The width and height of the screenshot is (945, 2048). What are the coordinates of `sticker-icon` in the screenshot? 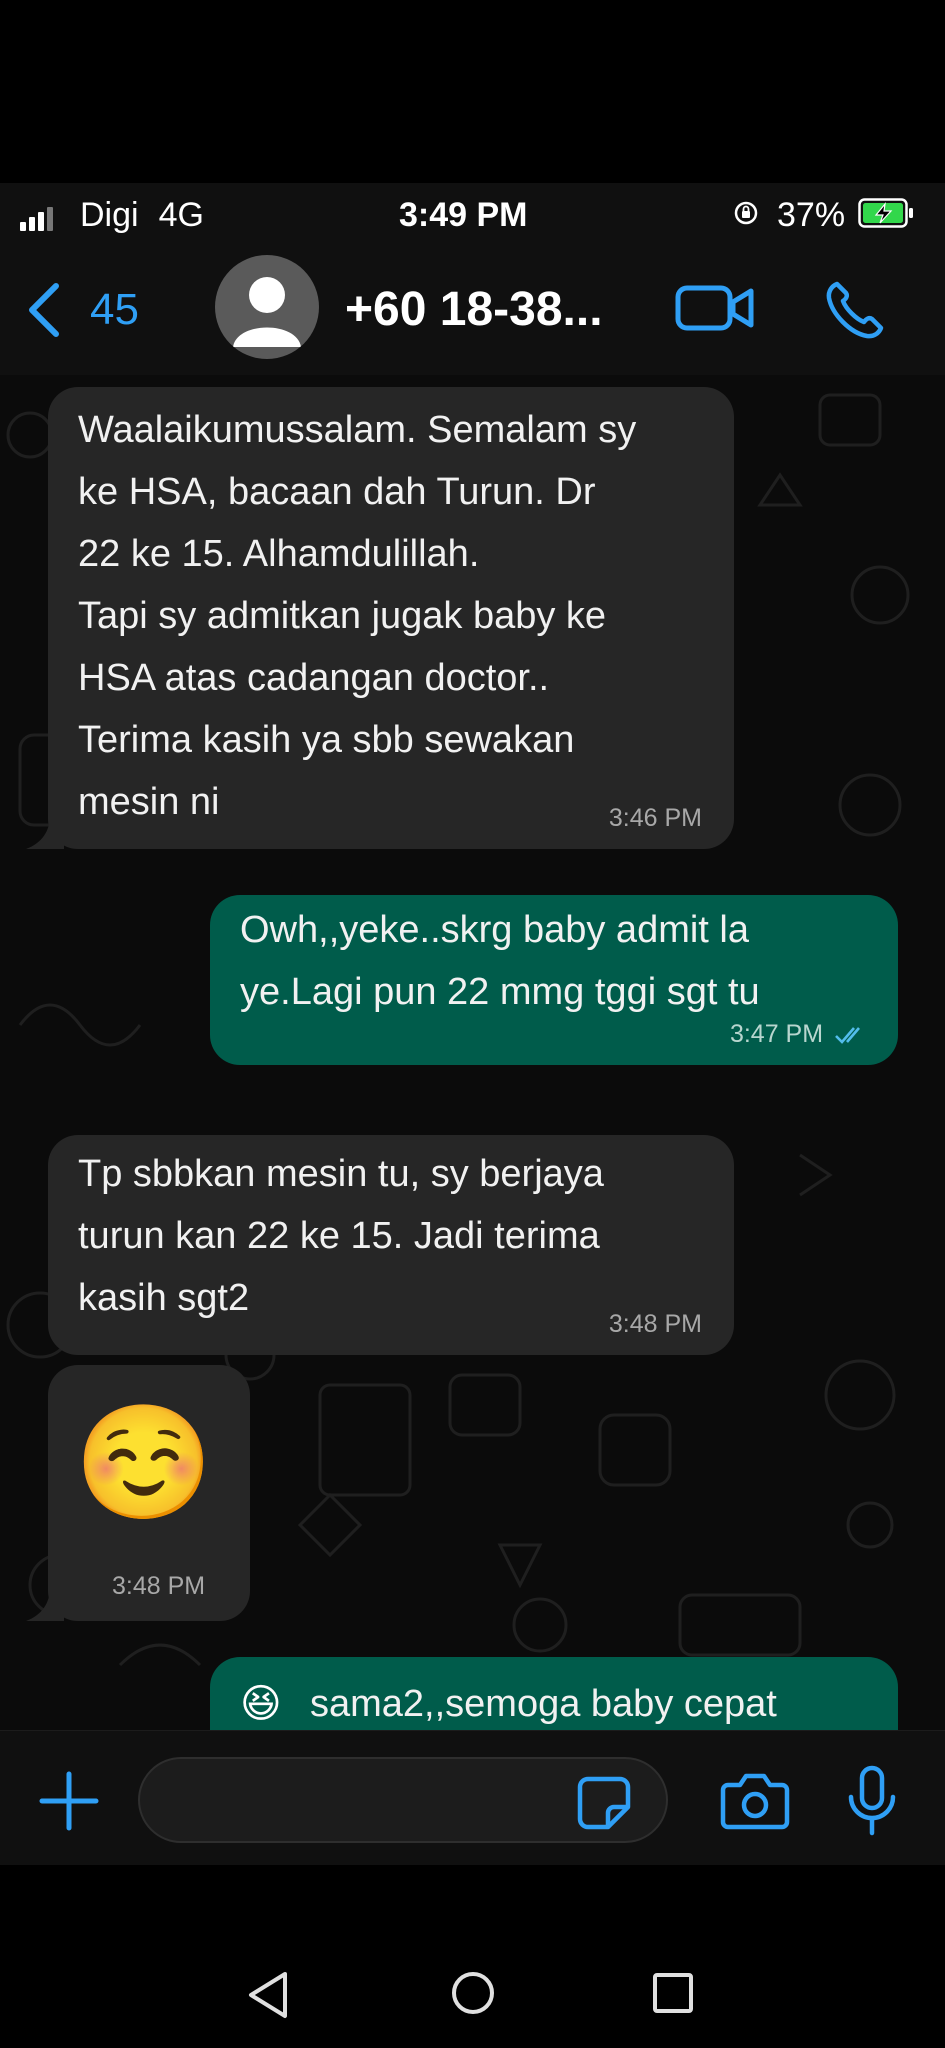 It's located at (604, 1803).